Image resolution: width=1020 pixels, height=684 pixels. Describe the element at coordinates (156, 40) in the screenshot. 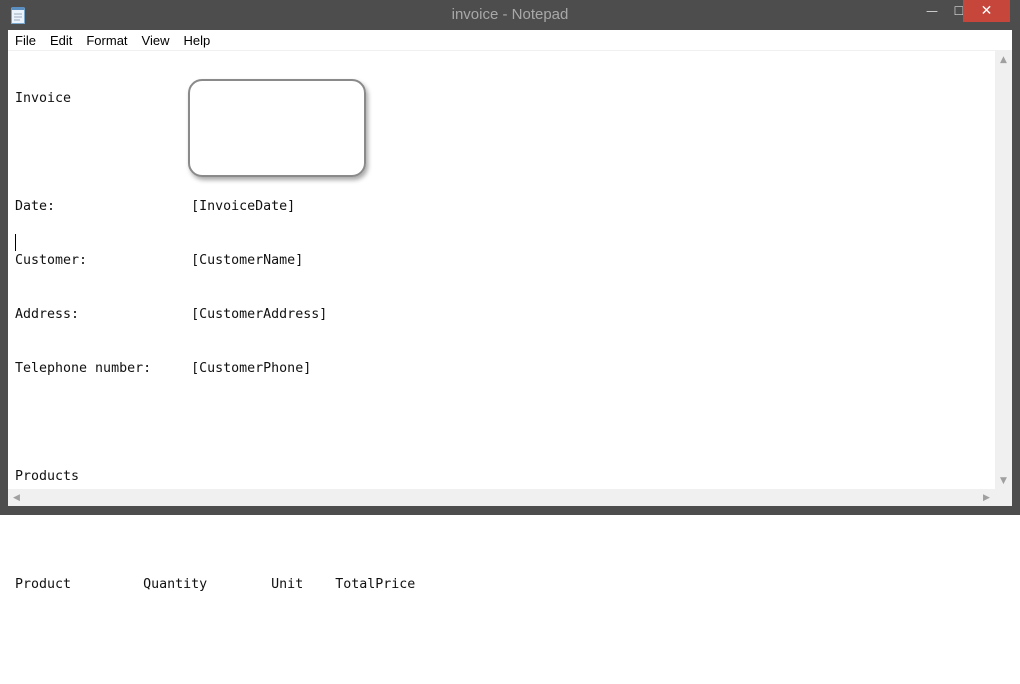

I see `menu-view: View` at that location.